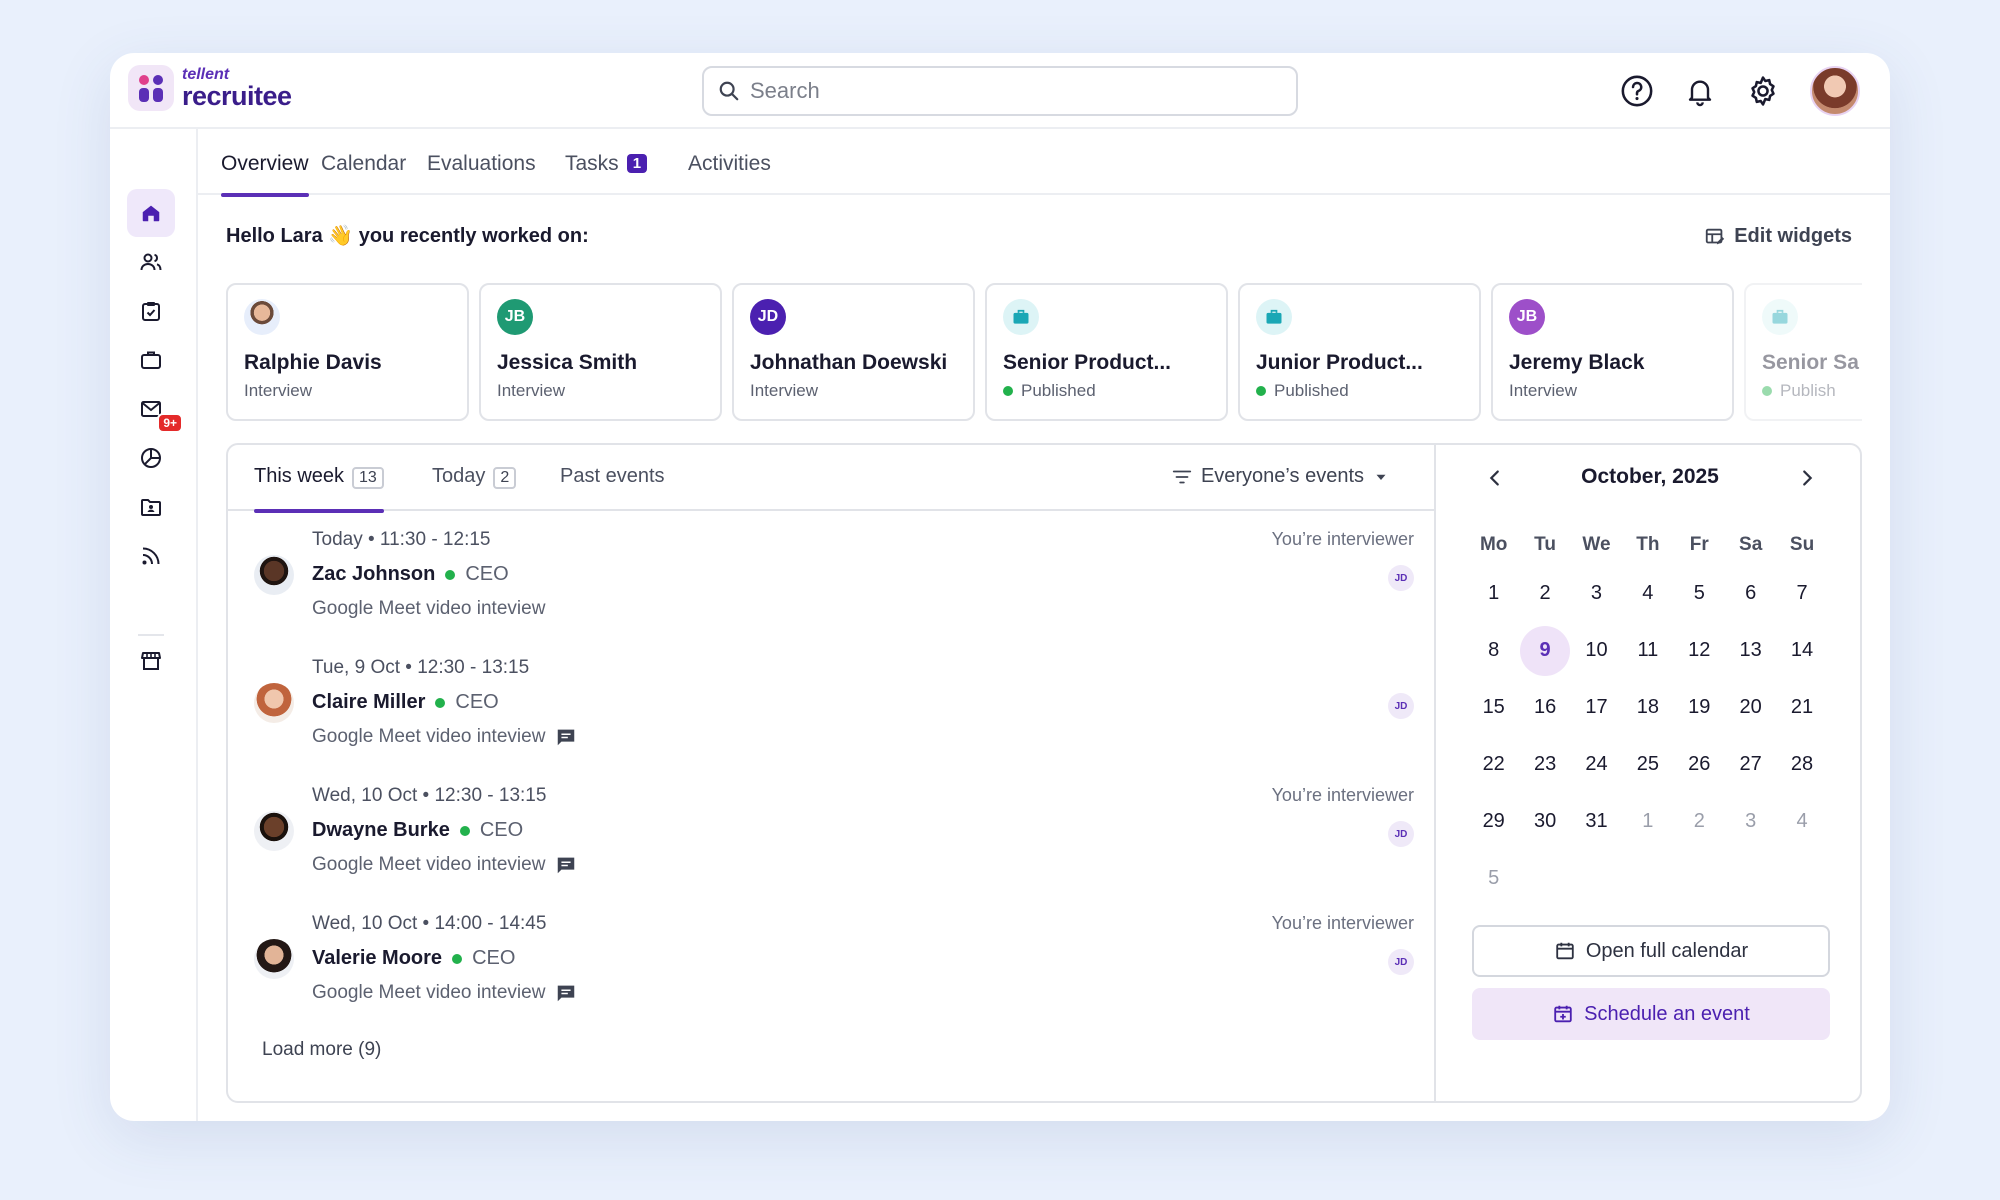 The height and width of the screenshot is (1200, 2000). What do you see at coordinates (1596, 821) in the screenshot?
I see `calendar-day: 31` at bounding box center [1596, 821].